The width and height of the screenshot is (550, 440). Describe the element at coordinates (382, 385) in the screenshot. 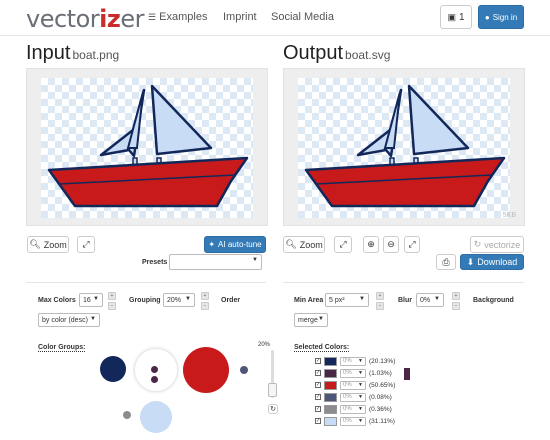

I see `color-share: (50.65%)` at that location.